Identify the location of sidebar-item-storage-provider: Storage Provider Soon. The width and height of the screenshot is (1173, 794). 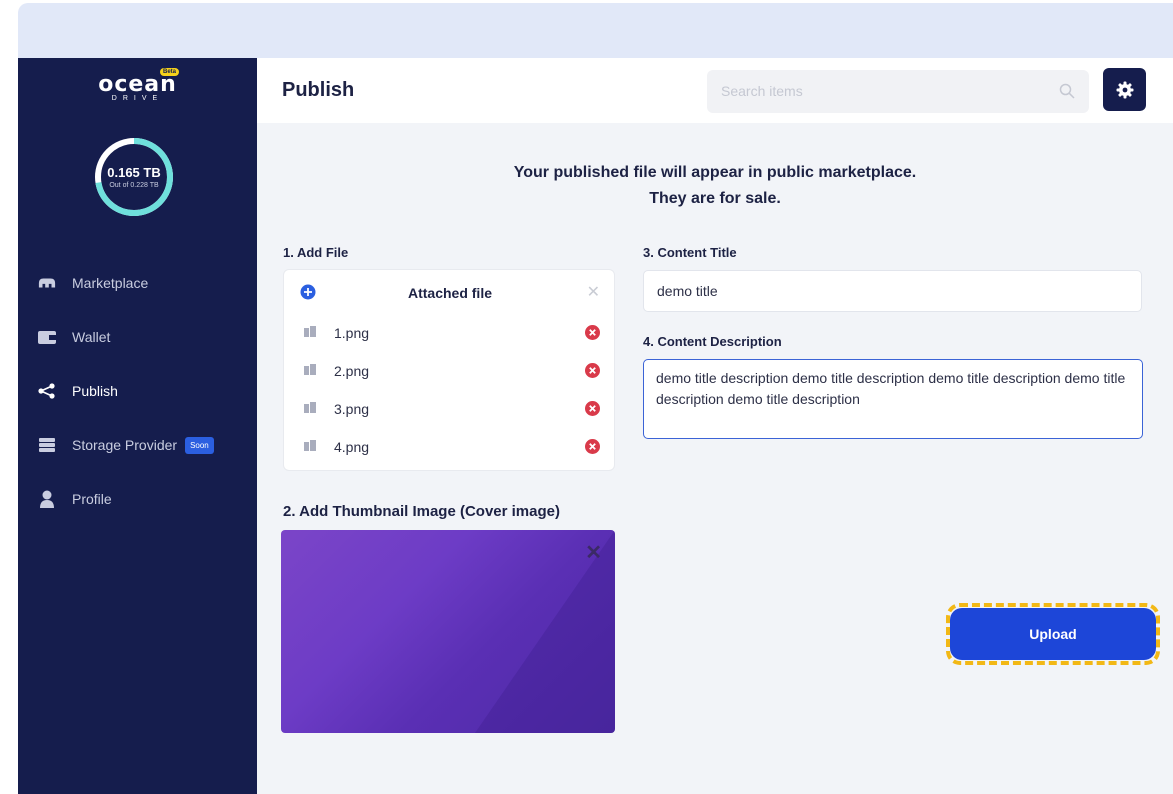
(137, 445).